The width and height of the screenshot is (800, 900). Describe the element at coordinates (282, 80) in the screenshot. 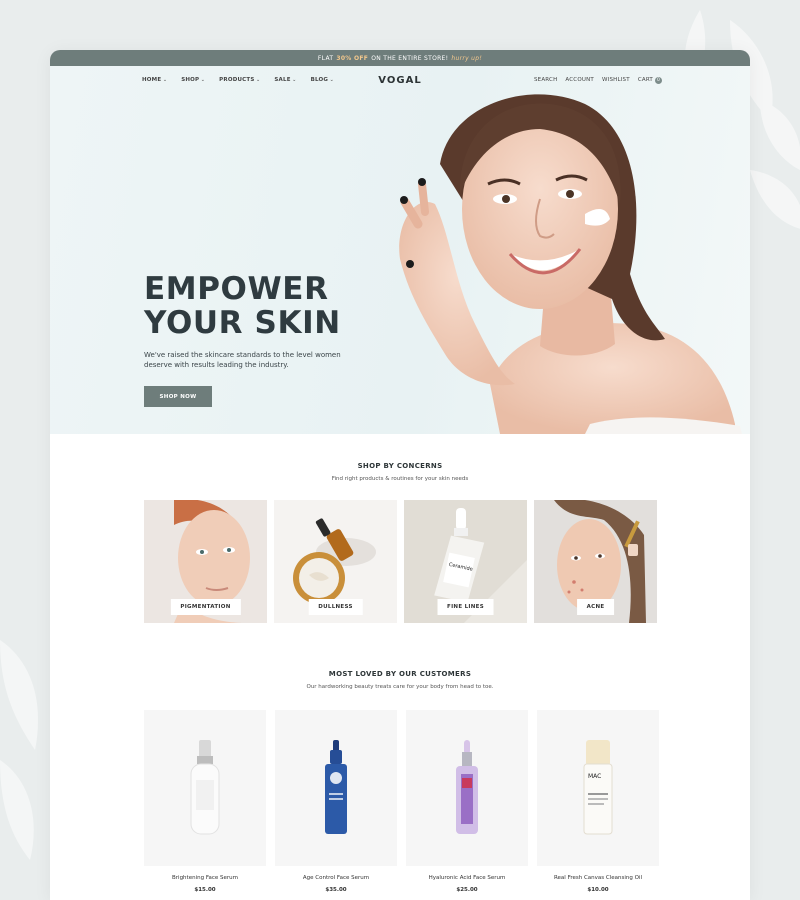

I see `nav-item-label: SALE` at that location.